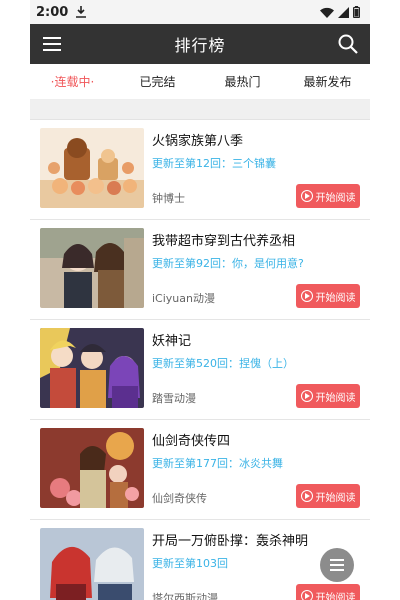 The width and height of the screenshot is (400, 600). I want to click on comic-info: 仙剑奇侠传四 更新至第177回：冰炎共舞 仙剑奇侠传 开始阅读, so click(256, 473).